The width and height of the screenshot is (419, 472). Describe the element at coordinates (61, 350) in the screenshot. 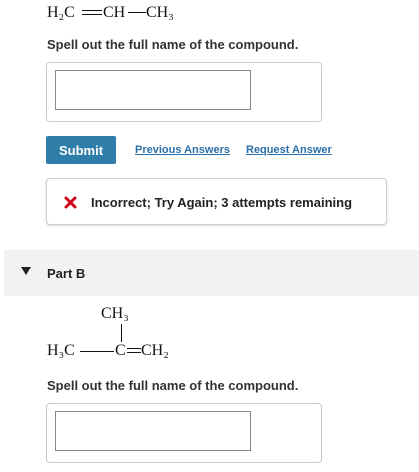

I see `formula-h3c: H₃C` at that location.